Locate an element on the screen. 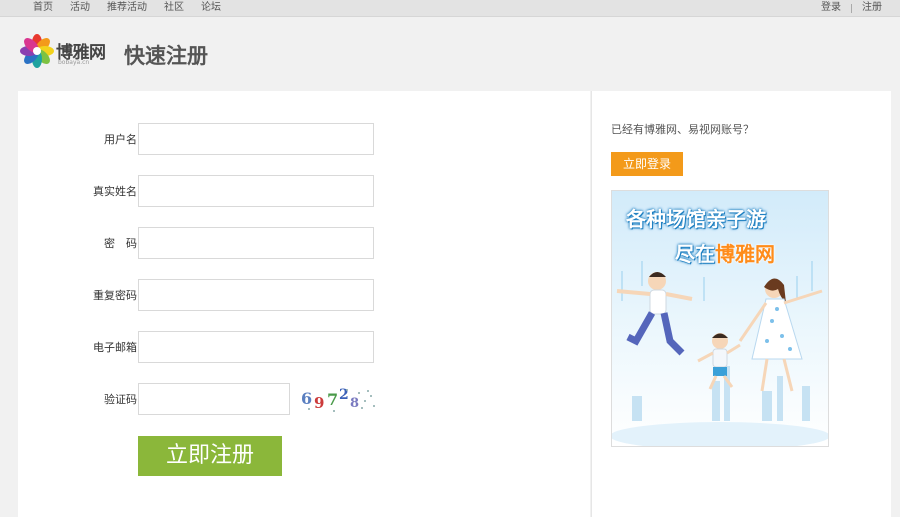  top-nav-home: 首页 is located at coordinates (43, 8).